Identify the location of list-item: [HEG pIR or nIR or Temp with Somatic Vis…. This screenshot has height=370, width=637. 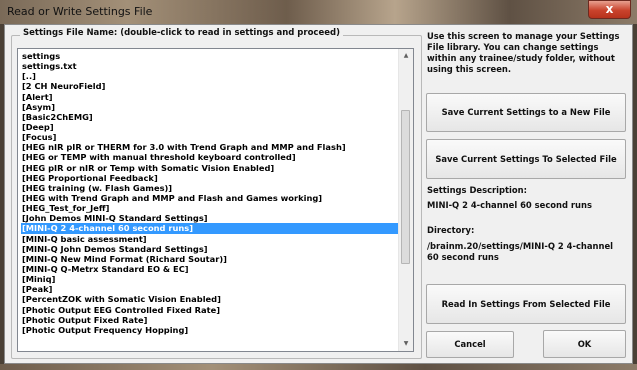
(211, 168).